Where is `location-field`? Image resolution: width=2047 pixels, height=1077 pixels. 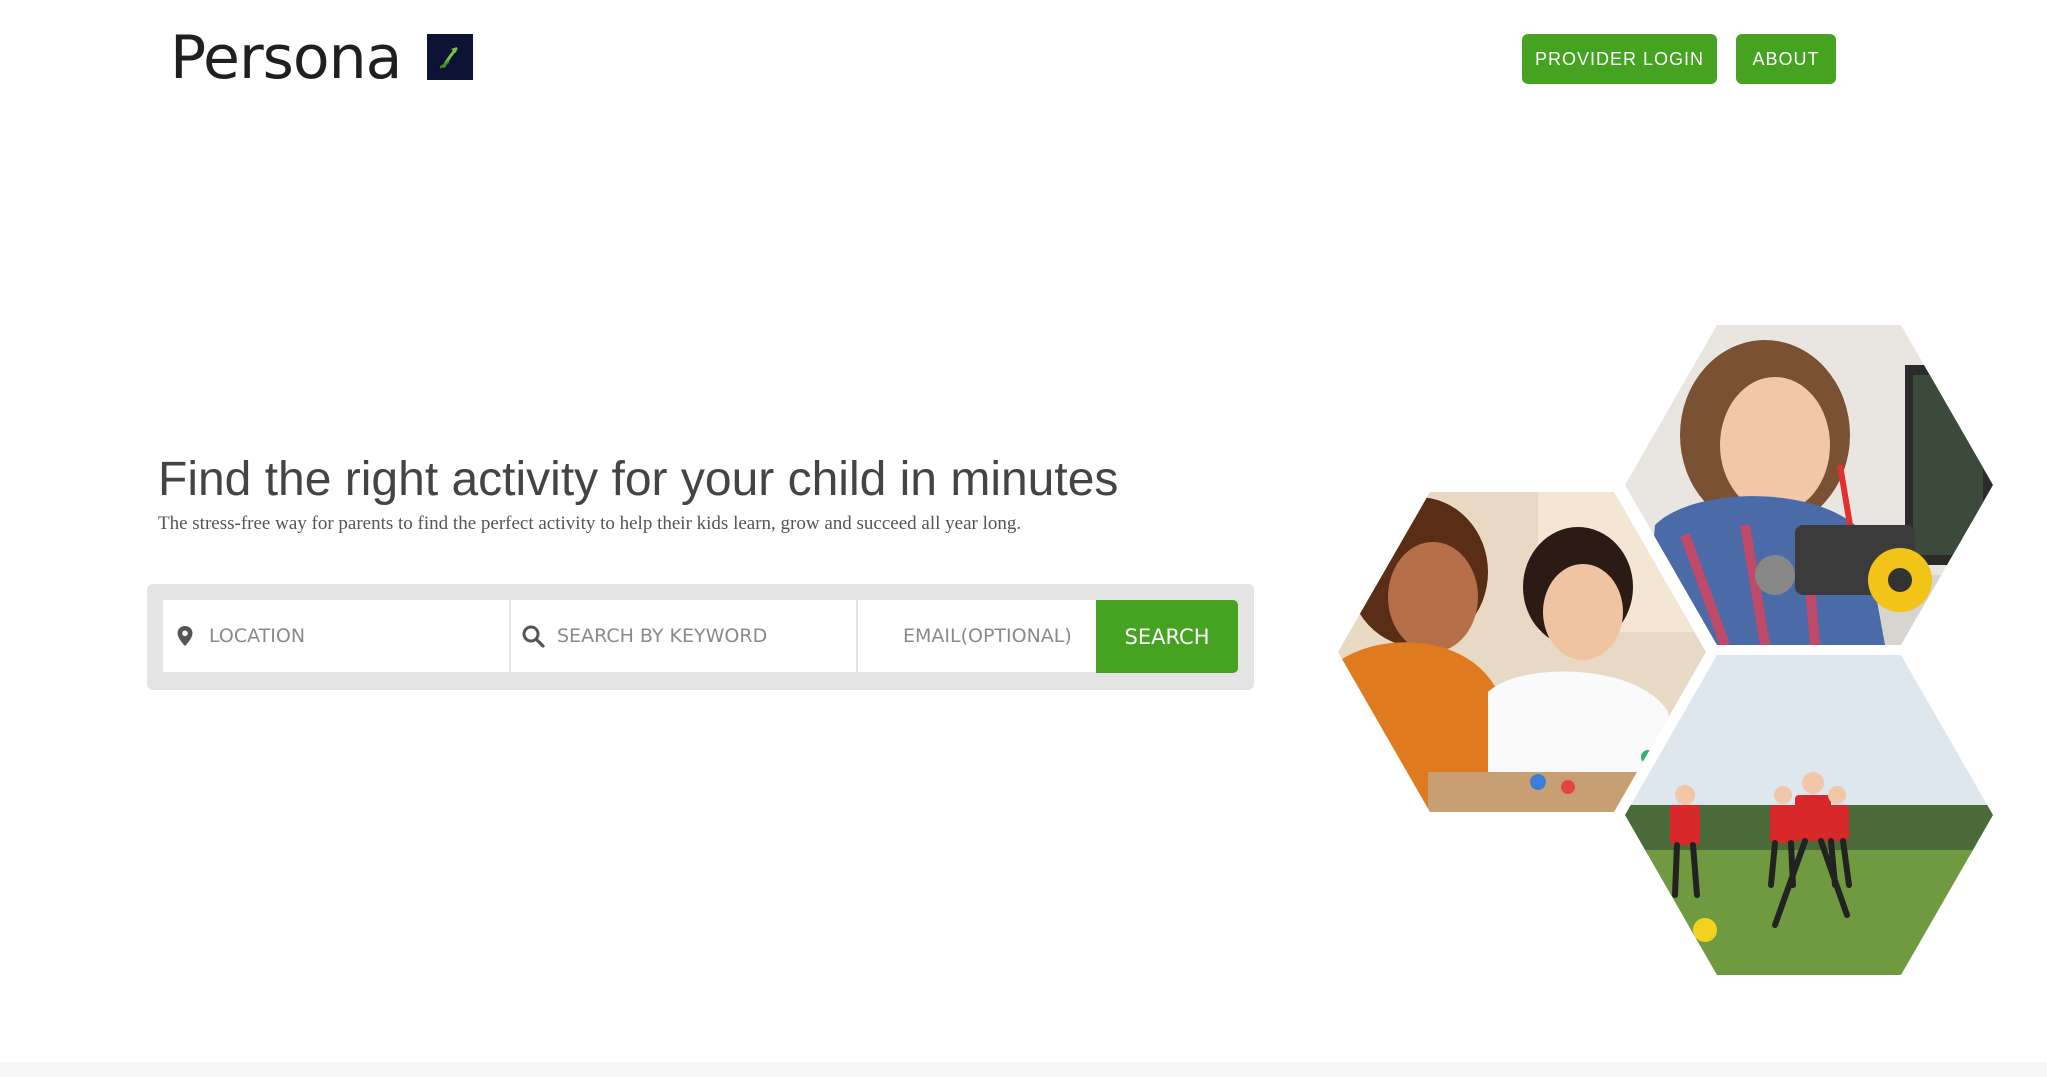
location-field is located at coordinates (336, 636).